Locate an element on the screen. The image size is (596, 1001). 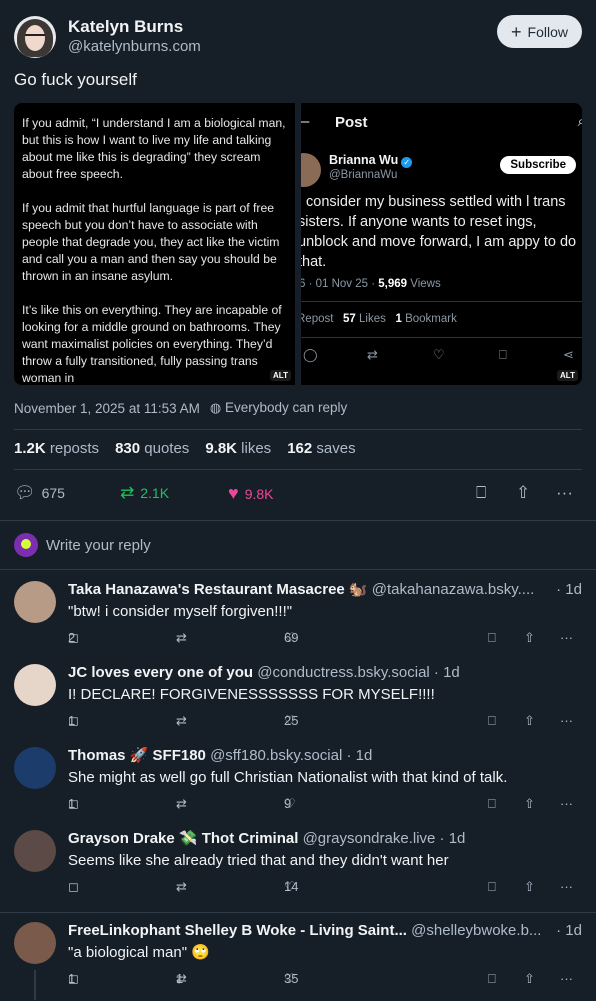
embed-handle: @BriannaWu is located at coordinates (363, 175).